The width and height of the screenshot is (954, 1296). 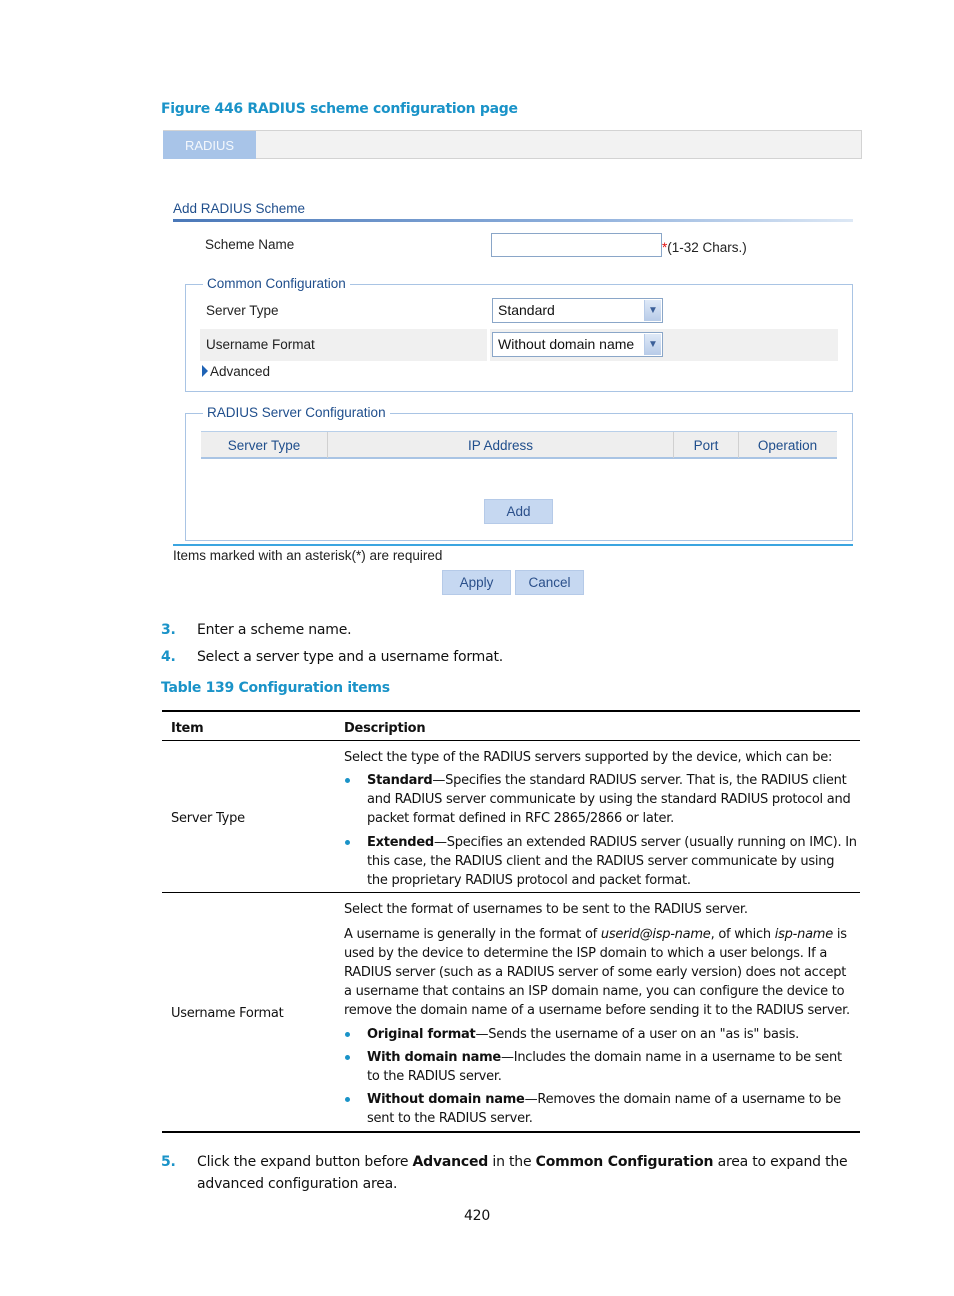 What do you see at coordinates (450, 1162) in the screenshot?
I see `step-text-bold: Advanced` at bounding box center [450, 1162].